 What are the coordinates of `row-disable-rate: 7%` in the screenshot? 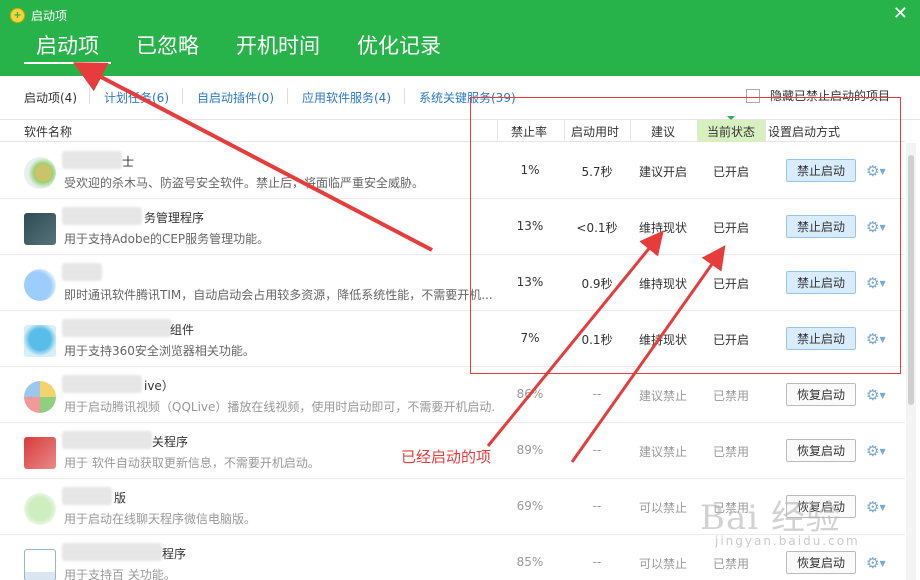 It's located at (530, 338).